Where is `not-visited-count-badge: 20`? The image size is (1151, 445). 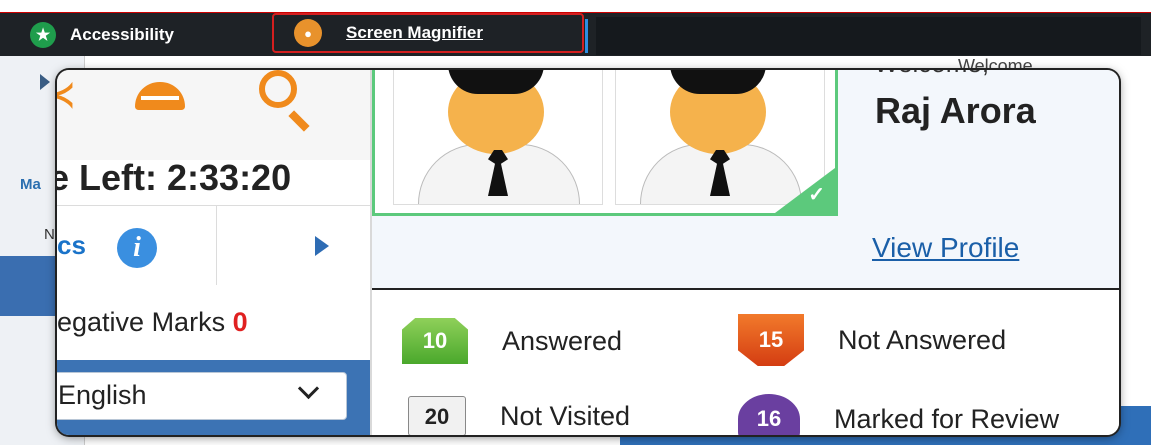
not-visited-count-badge: 20 is located at coordinates (437, 415).